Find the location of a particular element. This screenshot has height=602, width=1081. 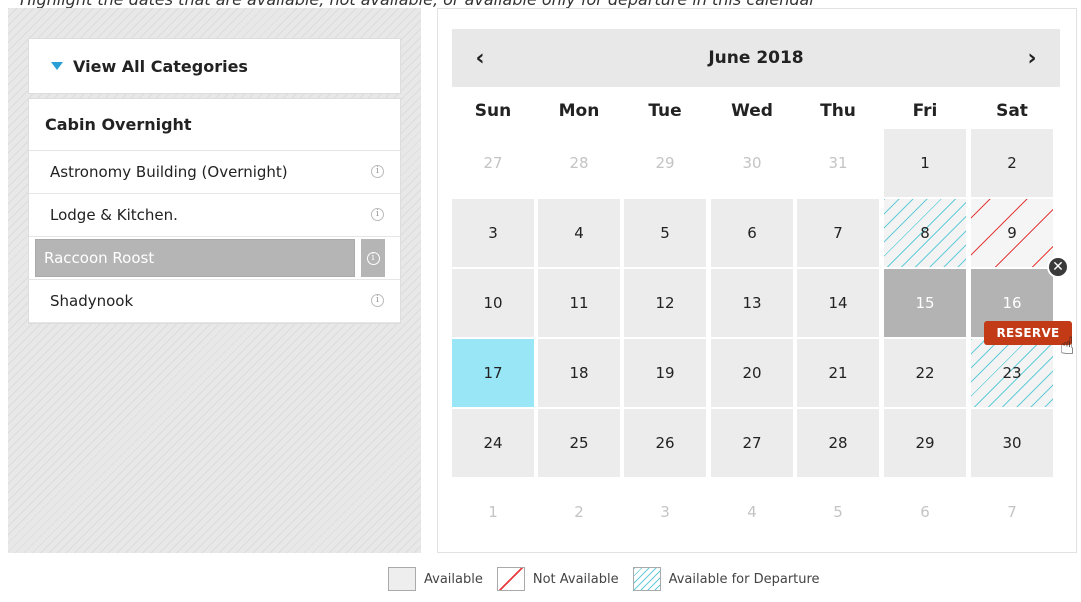

day-cell: 9 is located at coordinates (1012, 233).